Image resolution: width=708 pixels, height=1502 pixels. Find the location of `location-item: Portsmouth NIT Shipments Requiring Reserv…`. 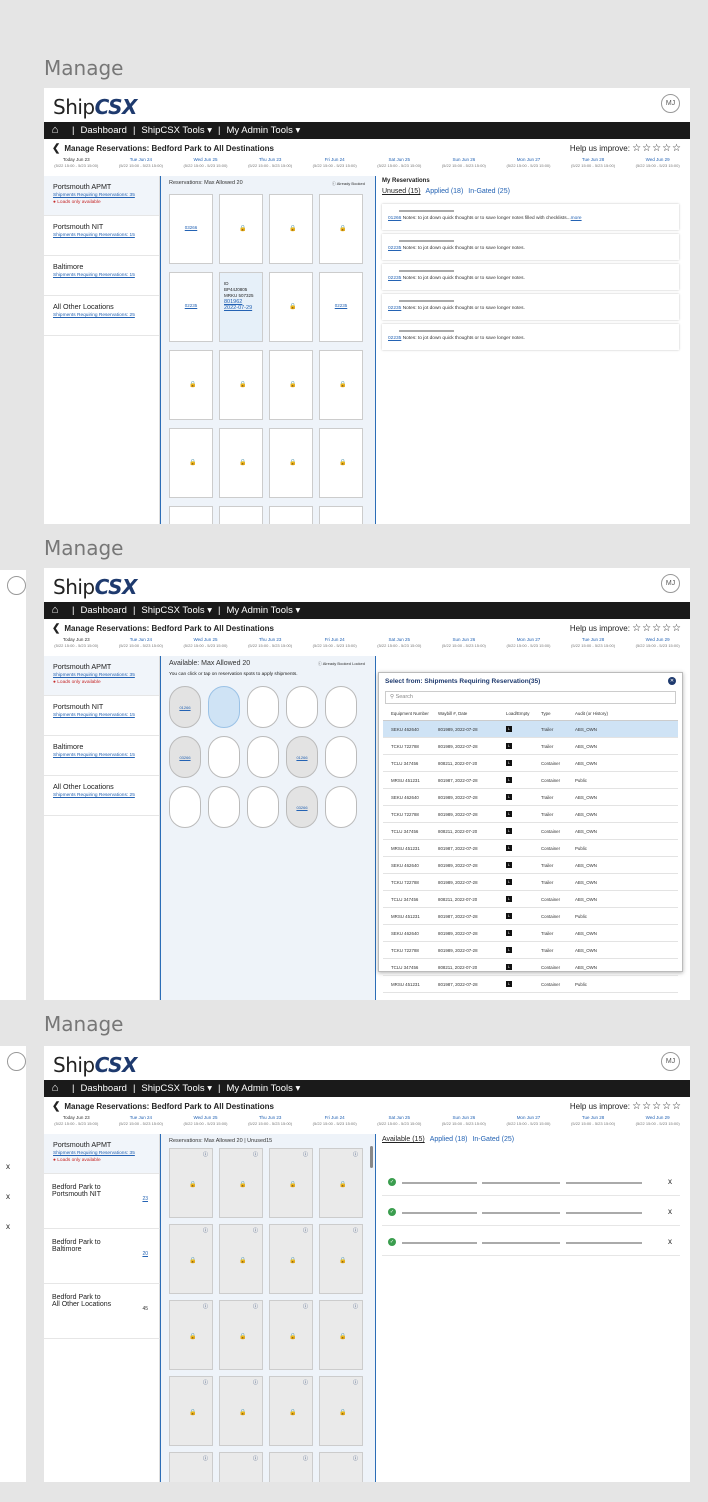

location-item: Portsmouth NIT Shipments Requiring Reserv… is located at coordinates (101, 716).